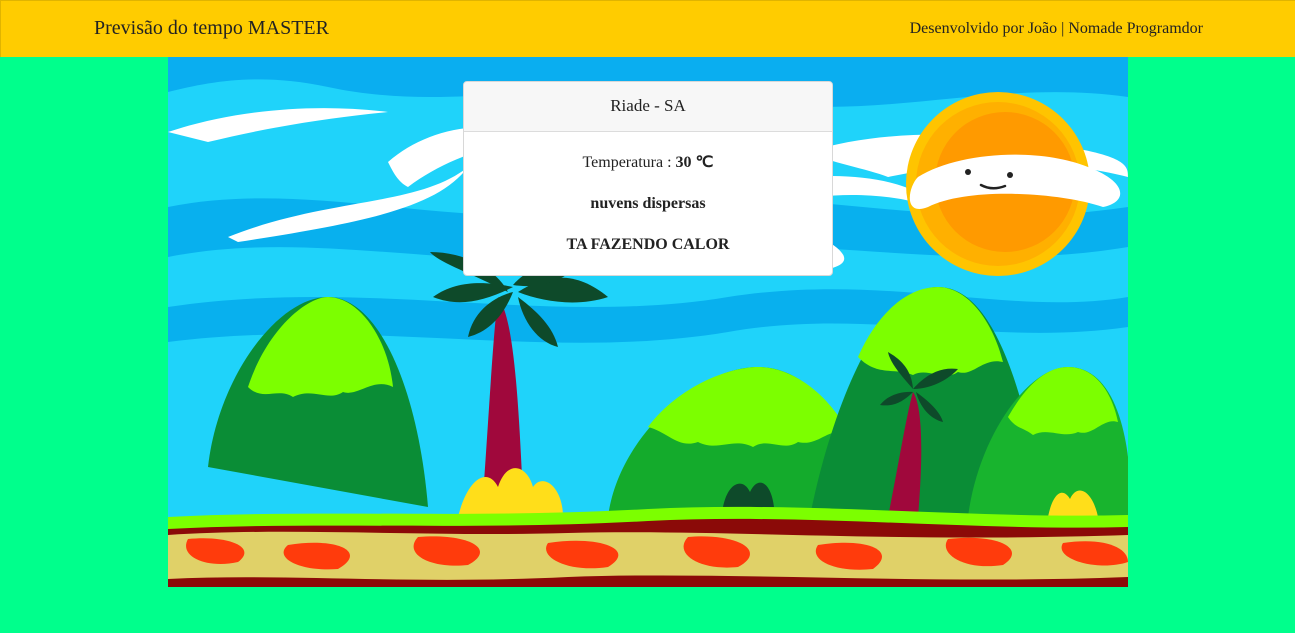  Describe the element at coordinates (648, 107) in the screenshot. I see `location-header: Riade - SA` at that location.